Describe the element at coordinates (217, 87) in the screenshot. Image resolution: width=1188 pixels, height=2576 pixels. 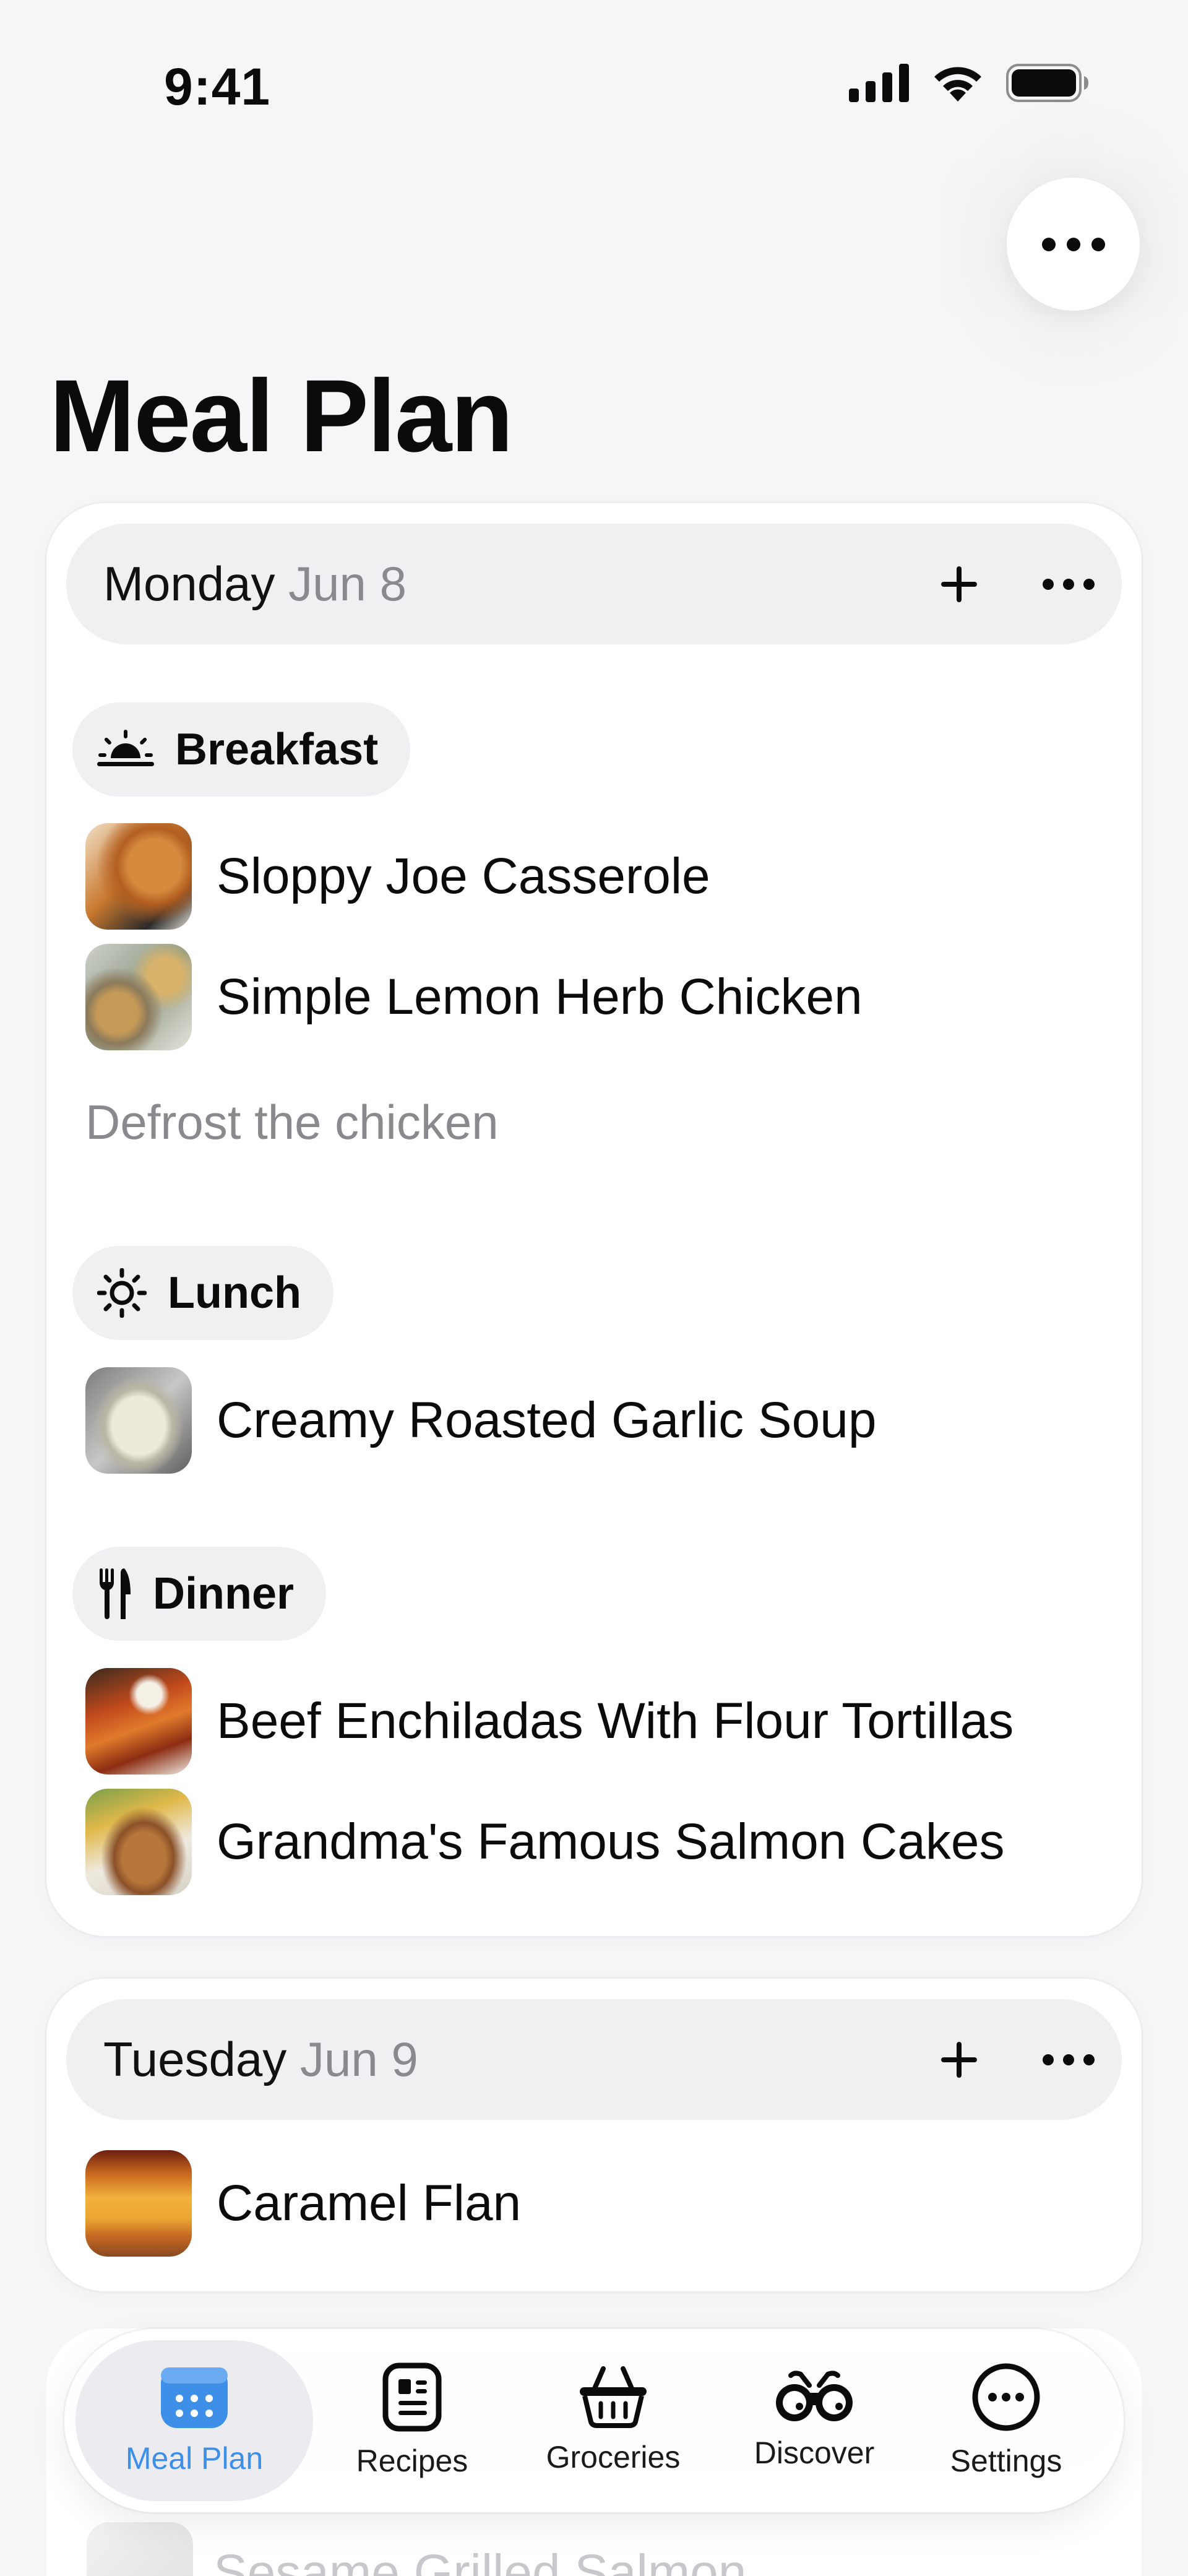
I see `status-time: 9:41` at that location.